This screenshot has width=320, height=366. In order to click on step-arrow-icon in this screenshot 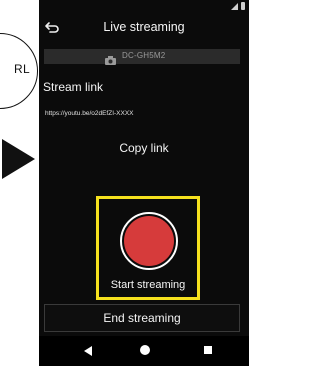, I will do `click(18, 159)`.